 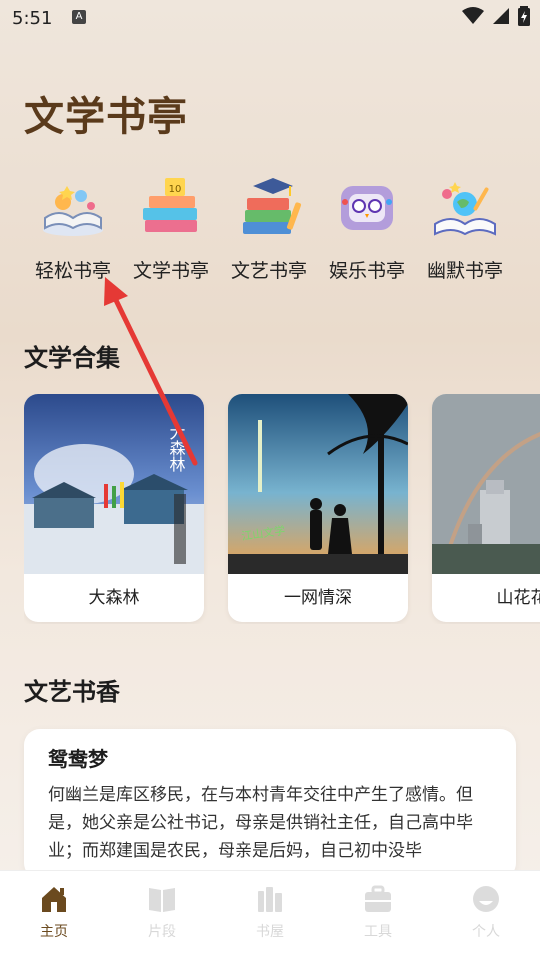 I want to click on tab-library: 书屋, so click(x=270, y=912).